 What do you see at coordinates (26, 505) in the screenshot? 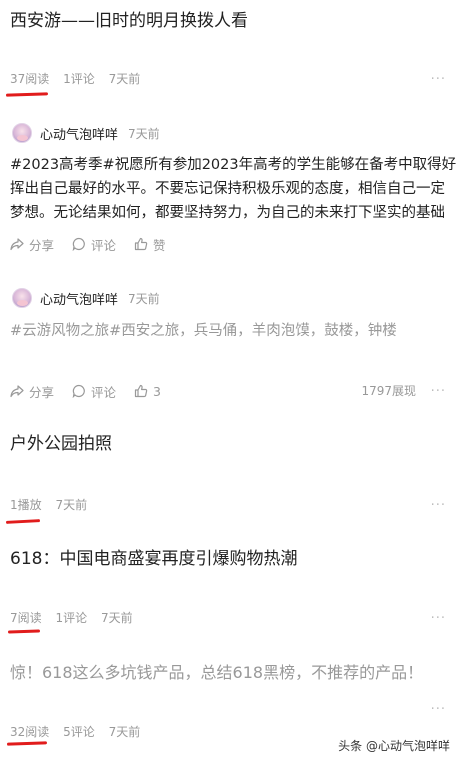
I see `play-count: 1播放` at bounding box center [26, 505].